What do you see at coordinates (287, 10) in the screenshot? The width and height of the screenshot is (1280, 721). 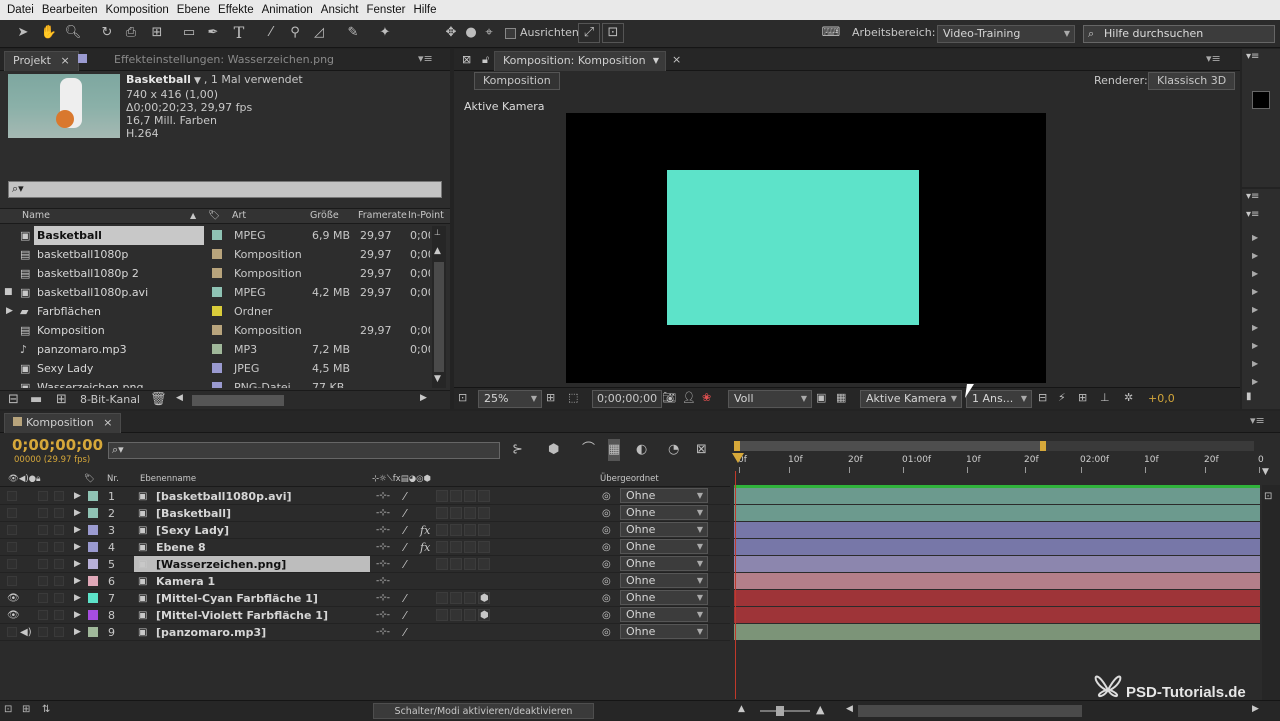 I see `menu-item-animation: Animation` at bounding box center [287, 10].